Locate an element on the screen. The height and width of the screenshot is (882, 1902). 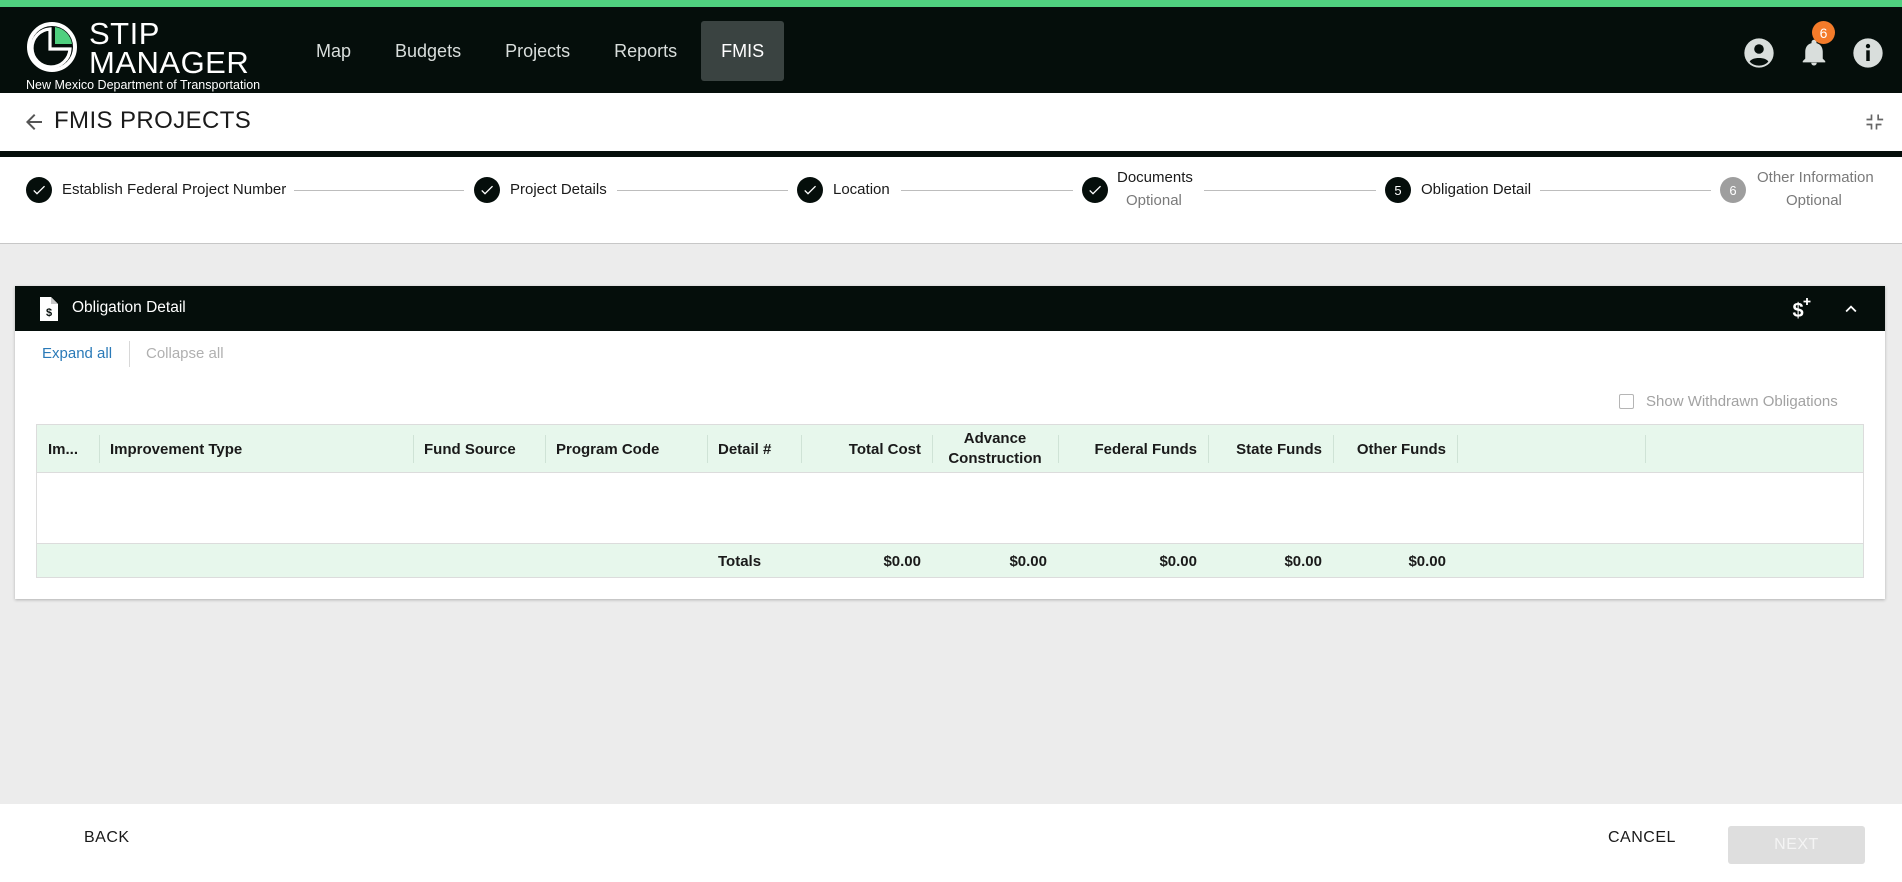
chevron-up-icon is located at coordinates (1851, 309).